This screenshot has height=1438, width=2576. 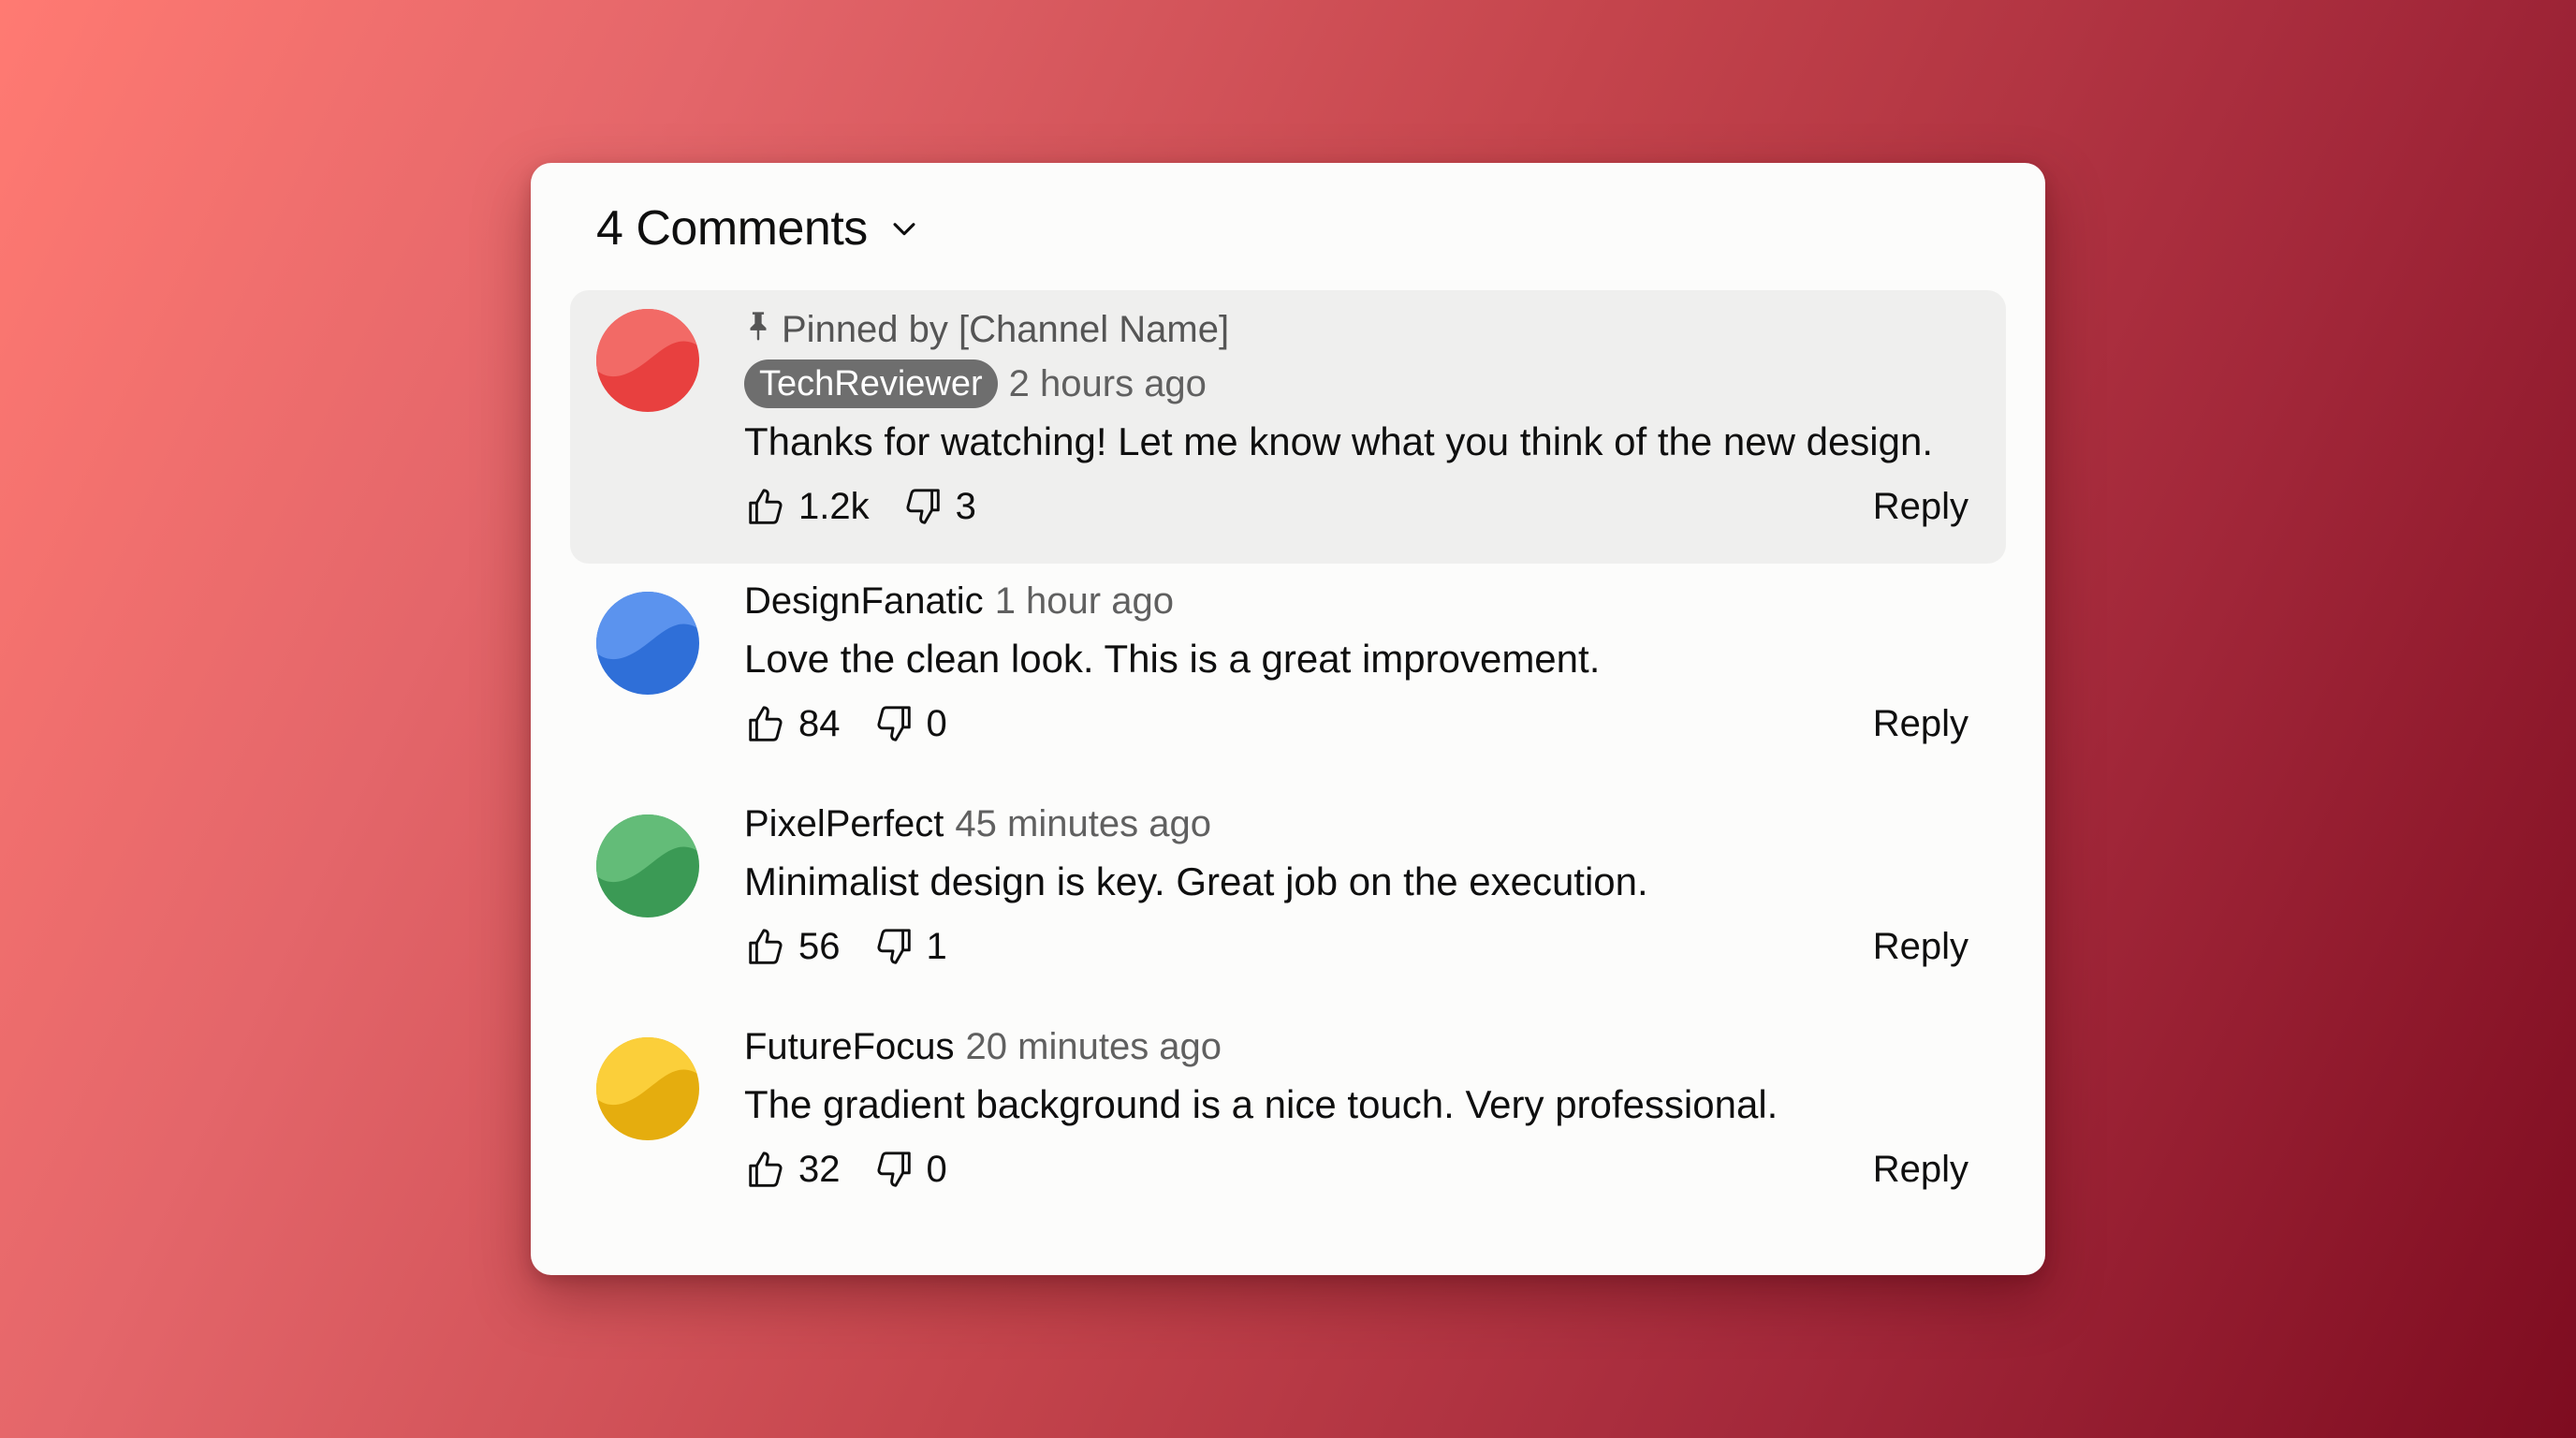 I want to click on chevron-down-icon, so click(x=904, y=228).